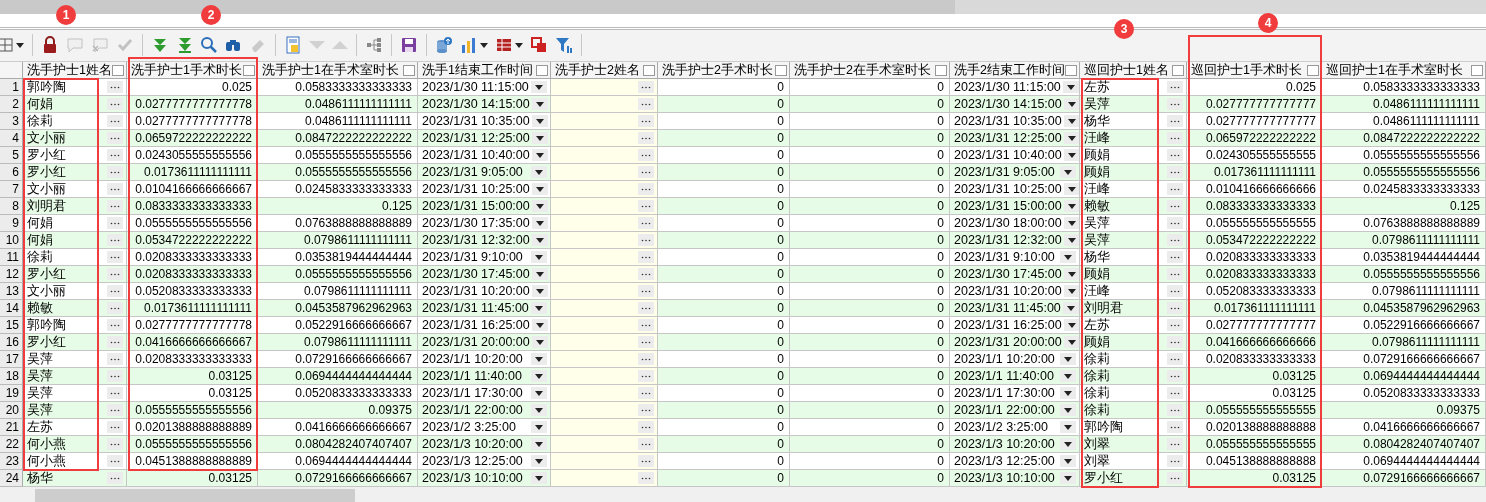 The width and height of the screenshot is (1486, 502). I want to click on column-header: 洗手护士1在手术室时长, so click(338, 70).